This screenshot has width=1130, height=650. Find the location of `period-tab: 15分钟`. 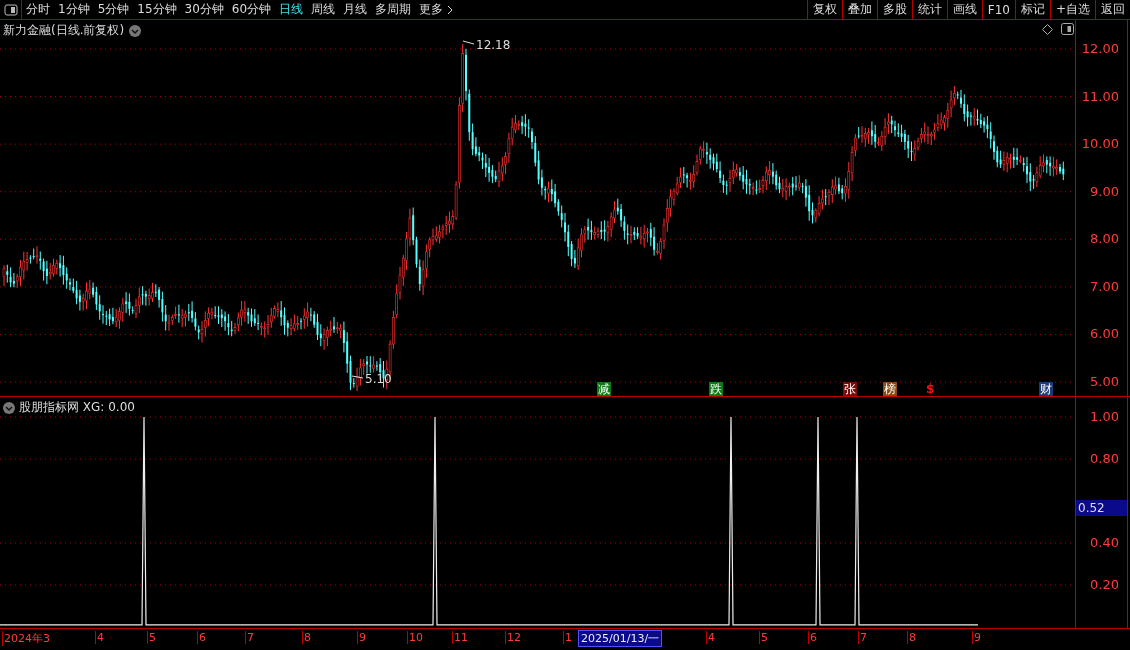

period-tab: 15分钟 is located at coordinates (157, 9).